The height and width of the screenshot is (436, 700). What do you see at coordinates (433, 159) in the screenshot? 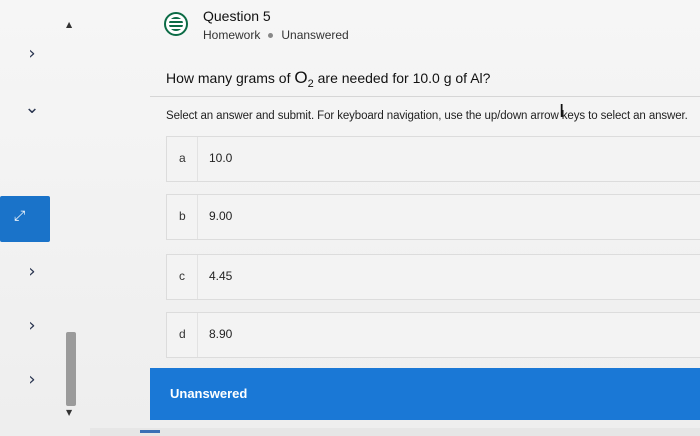
I see `answer-option-a: a 10.0` at bounding box center [433, 159].